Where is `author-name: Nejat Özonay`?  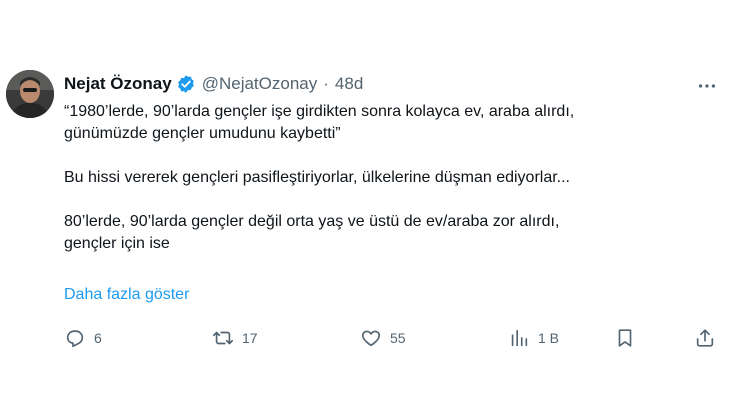 author-name: Nejat Özonay is located at coordinates (118, 84).